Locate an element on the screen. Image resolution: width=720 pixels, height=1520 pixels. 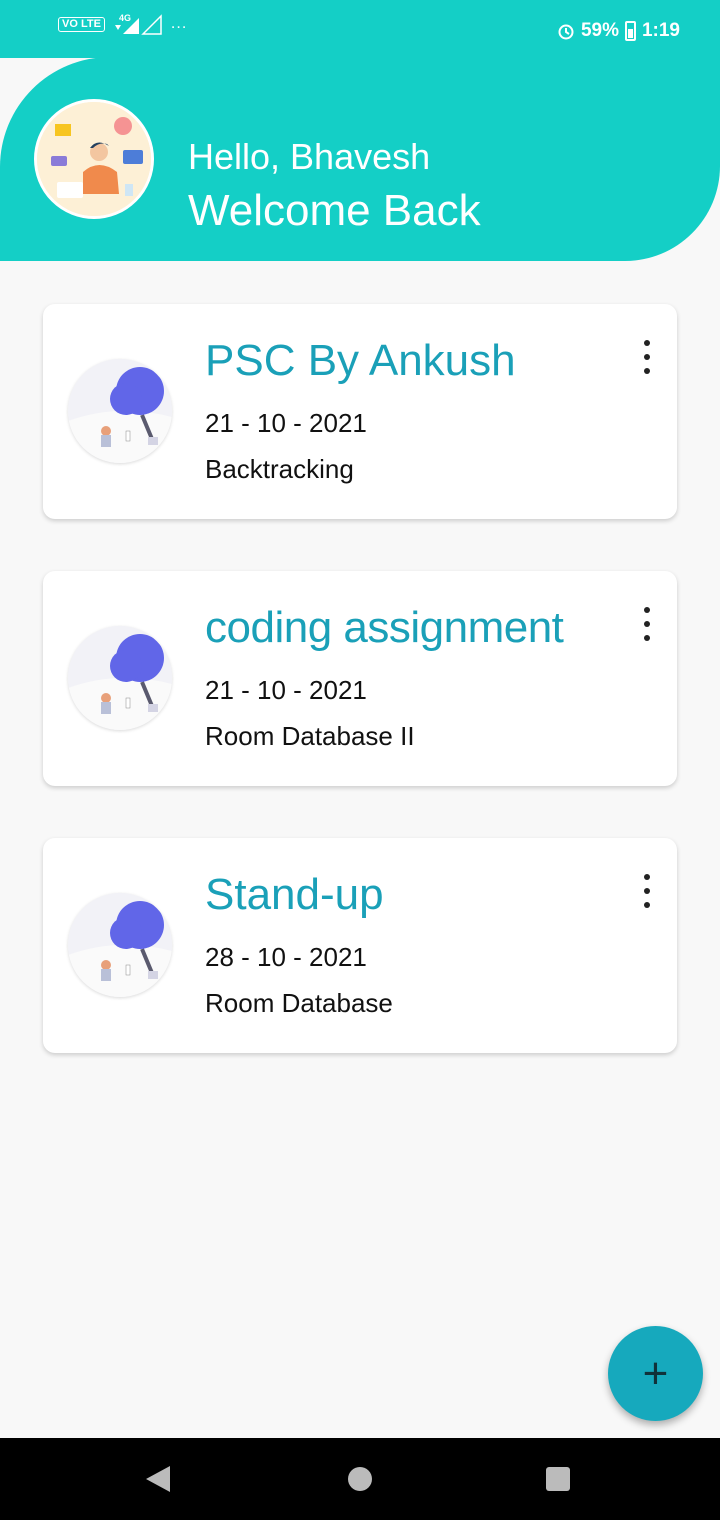
card-title: coding assignment is located at coordinates (384, 627).